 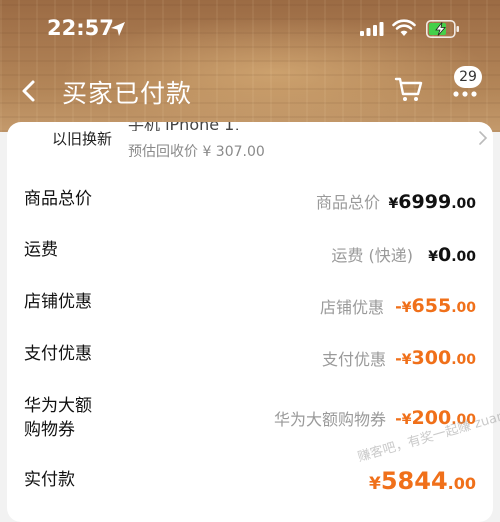 I want to click on tradein-device: 手机 iPhone 11, so click(x=183, y=126).